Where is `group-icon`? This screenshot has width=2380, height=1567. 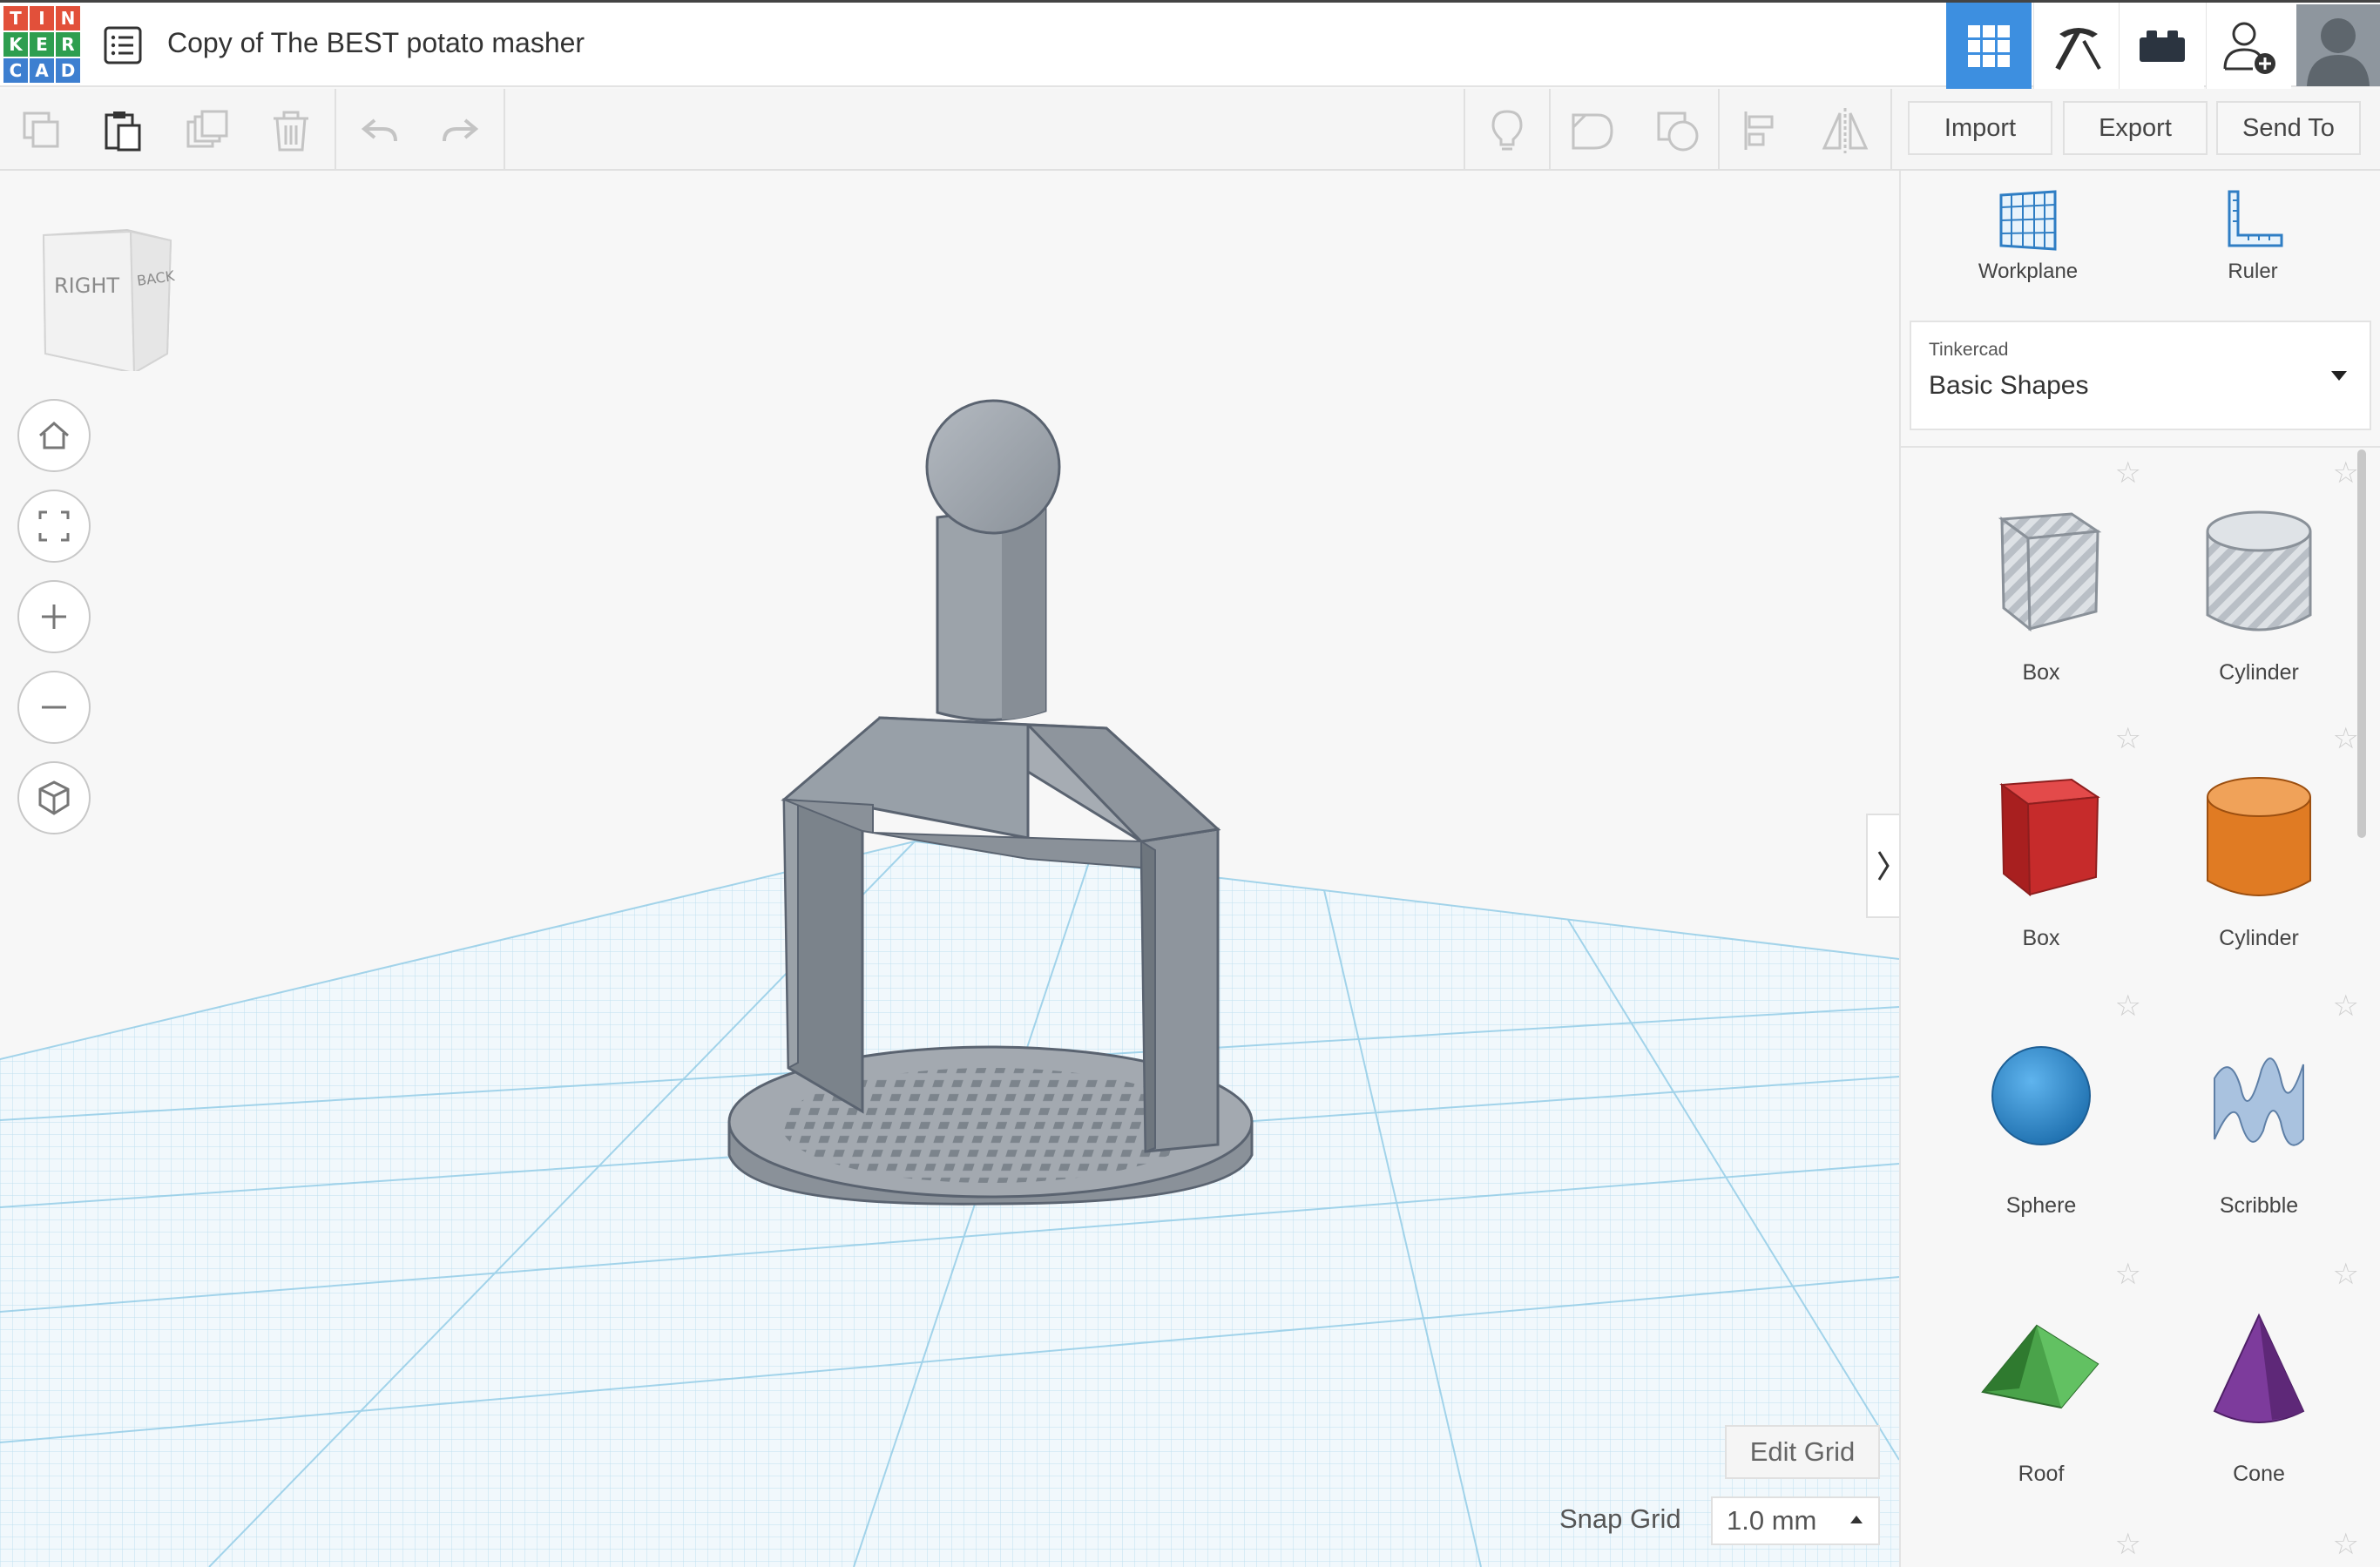
group-icon is located at coordinates (1592, 131).